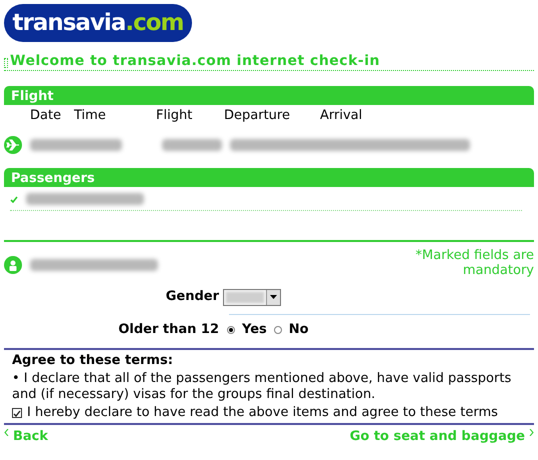 The width and height of the screenshot is (538, 460). I want to click on radio-option: No, so click(291, 330).